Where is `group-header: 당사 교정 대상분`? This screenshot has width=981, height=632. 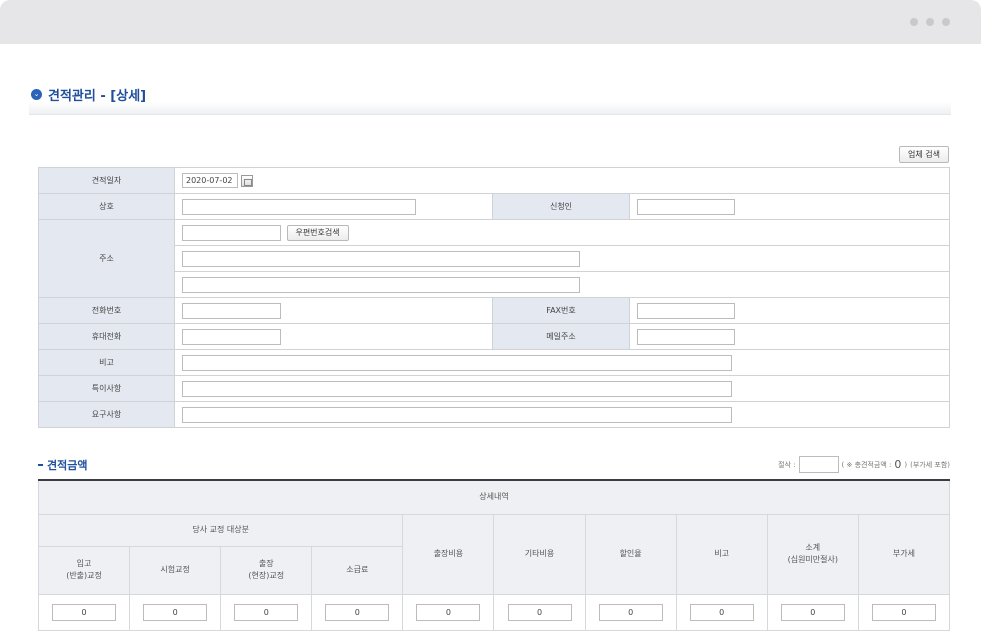
group-header: 당사 교정 대상분 is located at coordinates (220, 530).